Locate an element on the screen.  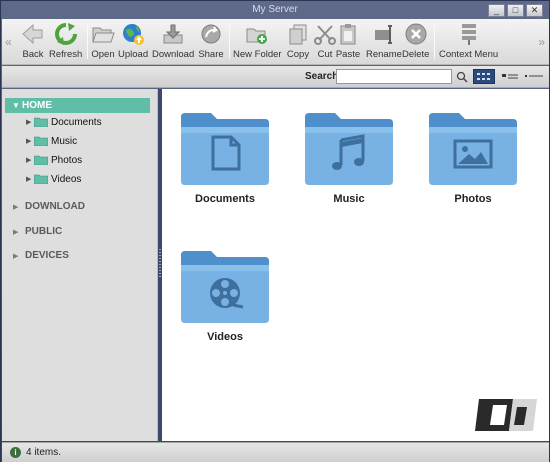
search-icon is located at coordinates (462, 78).